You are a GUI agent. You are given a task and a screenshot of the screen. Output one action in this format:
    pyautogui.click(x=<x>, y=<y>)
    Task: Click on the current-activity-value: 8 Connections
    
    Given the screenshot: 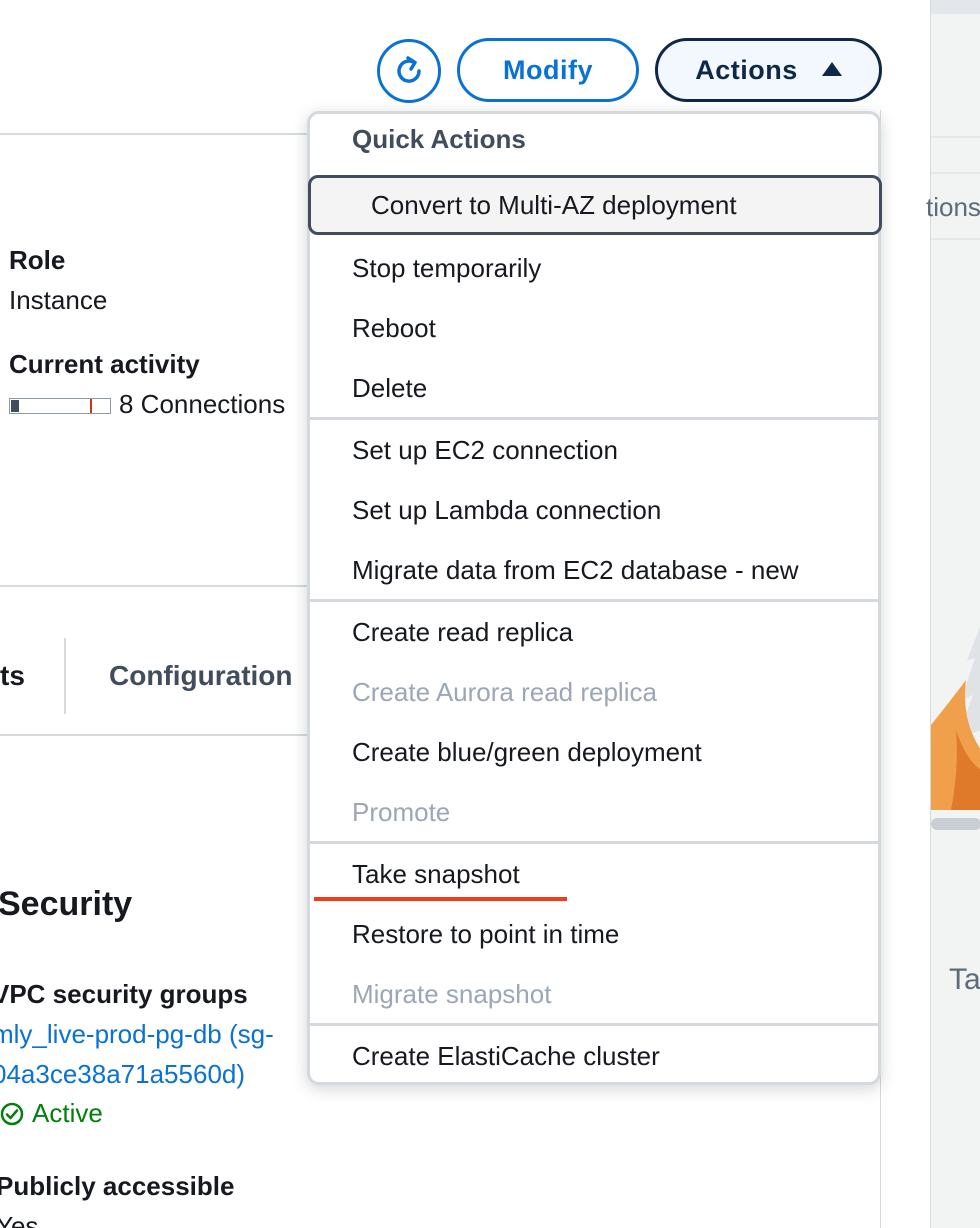 What is the action you would take?
    pyautogui.click(x=202, y=404)
    